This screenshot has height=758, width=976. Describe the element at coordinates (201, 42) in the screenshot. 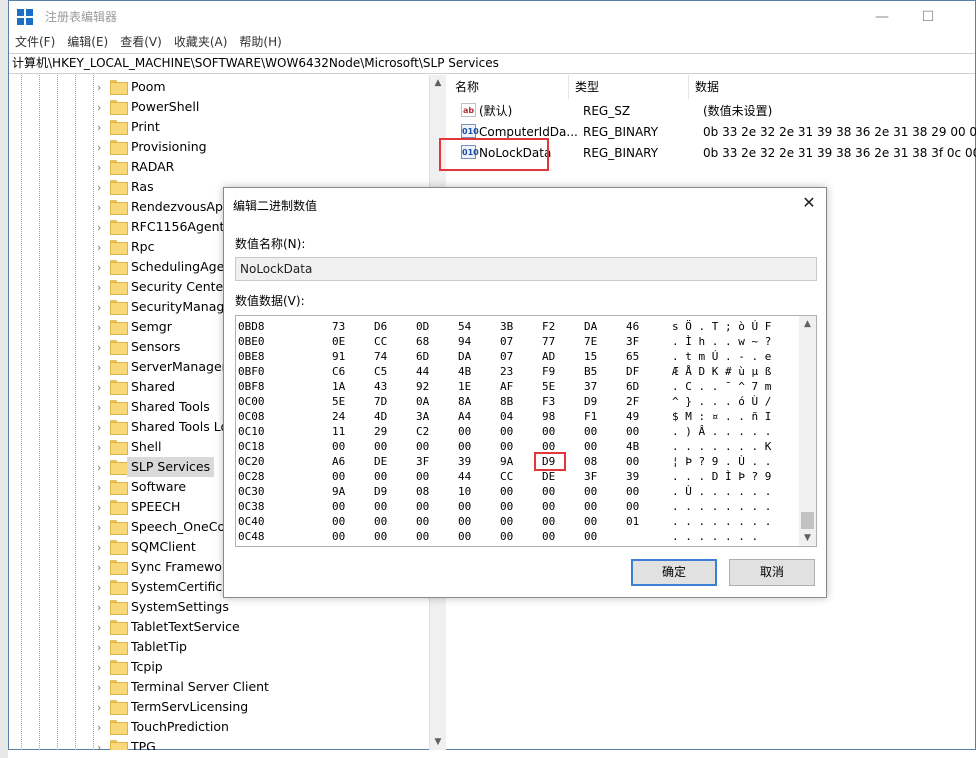

I see `menu-favorites: 收藏夹(A)` at that location.